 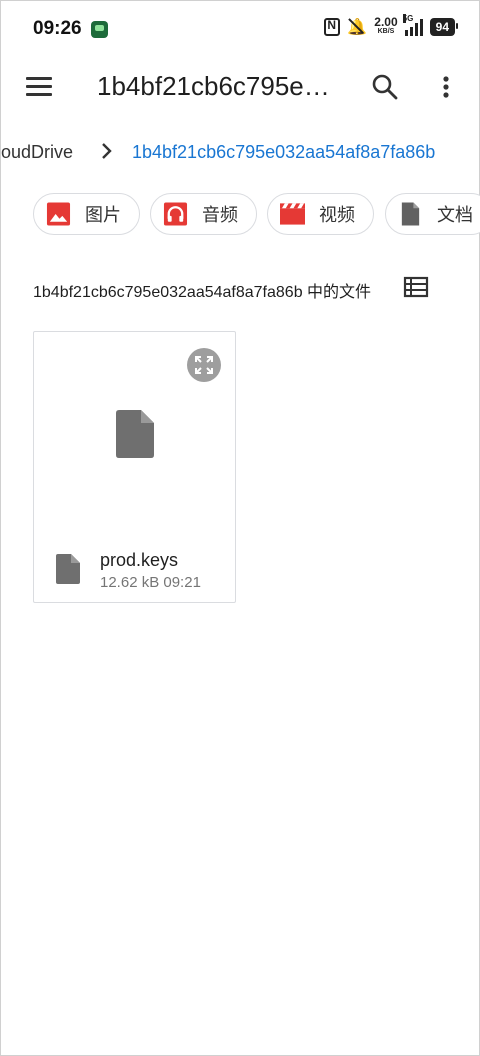 What do you see at coordinates (37, 152) in the screenshot?
I see `breadcrumb-parent: oudDrive` at bounding box center [37, 152].